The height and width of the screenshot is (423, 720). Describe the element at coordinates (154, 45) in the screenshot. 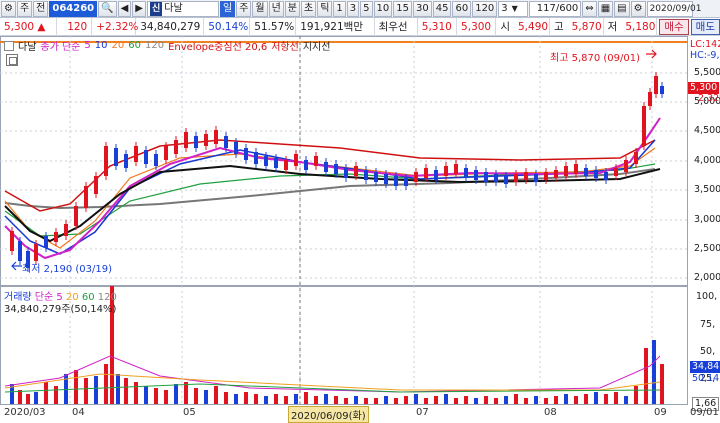

I see `legend-ma120: 120` at that location.